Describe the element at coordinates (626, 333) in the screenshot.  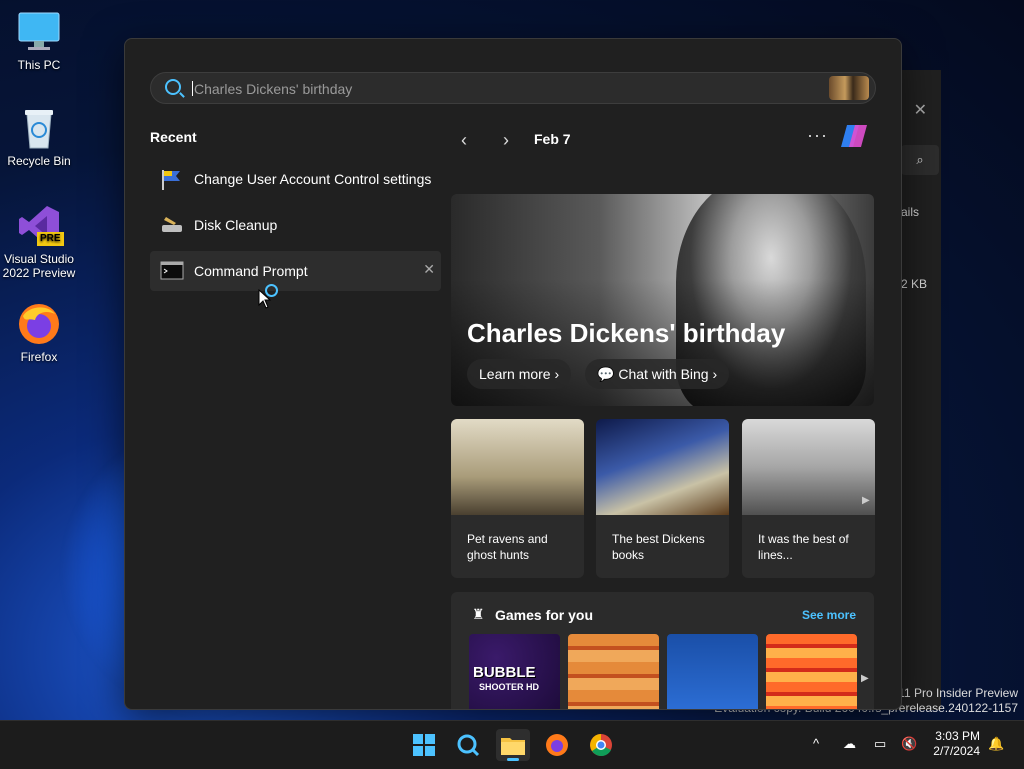
I see `hero-title: Charles Dickens' birthday` at that location.